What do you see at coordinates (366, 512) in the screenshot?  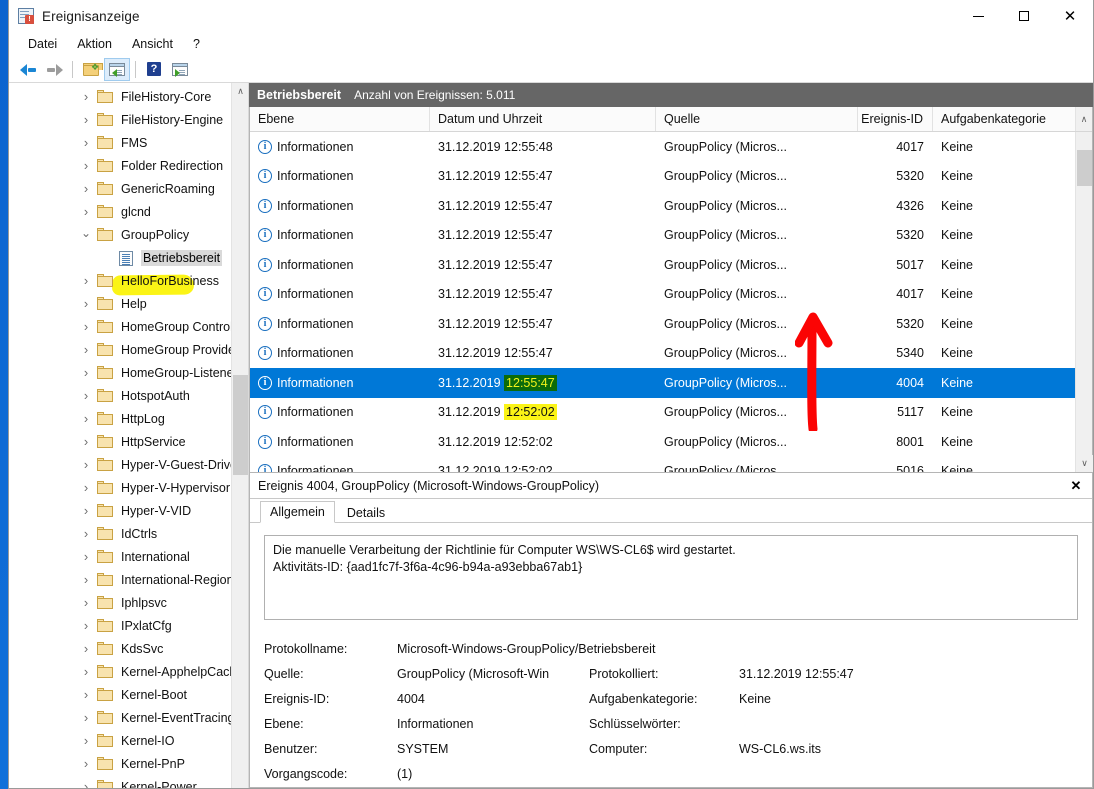 I see `tab-details: Details` at bounding box center [366, 512].